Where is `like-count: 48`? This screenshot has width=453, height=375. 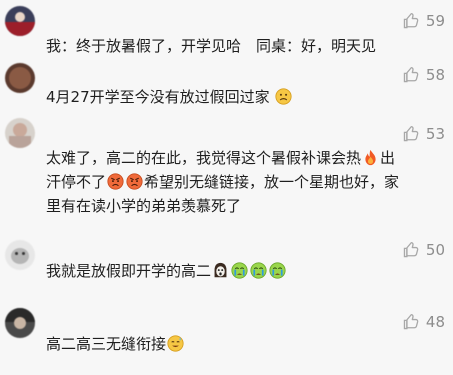 like-count: 48 is located at coordinates (435, 322).